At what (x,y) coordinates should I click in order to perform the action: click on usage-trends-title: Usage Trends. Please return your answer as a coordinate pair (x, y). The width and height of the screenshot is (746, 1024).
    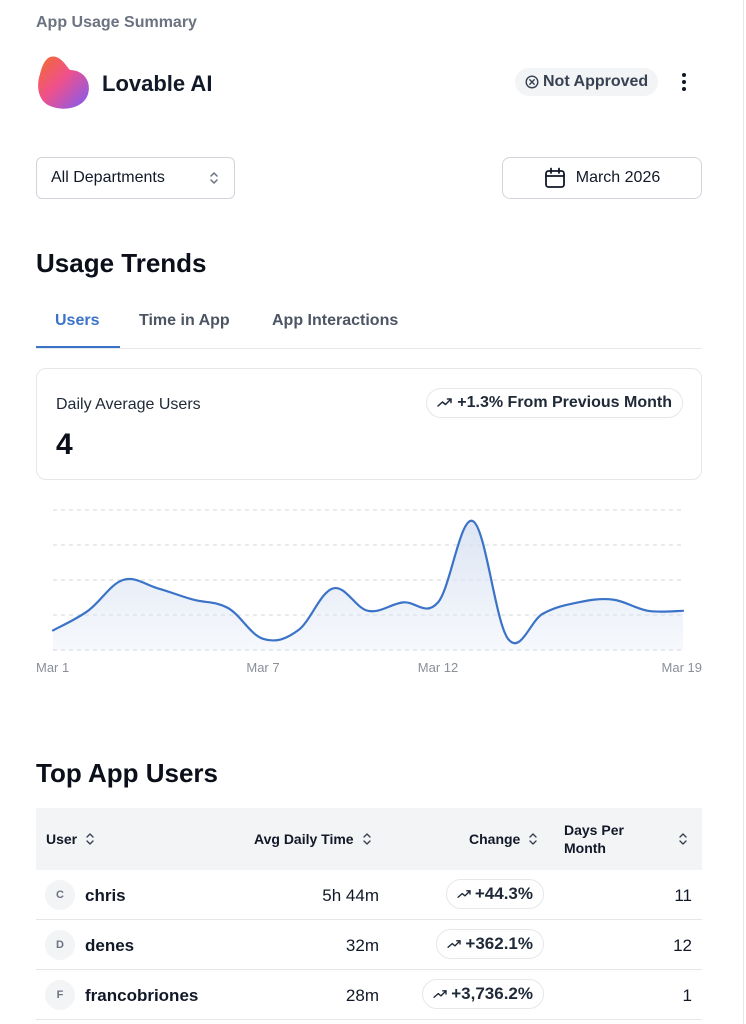
    Looking at the image, I should click on (121, 263).